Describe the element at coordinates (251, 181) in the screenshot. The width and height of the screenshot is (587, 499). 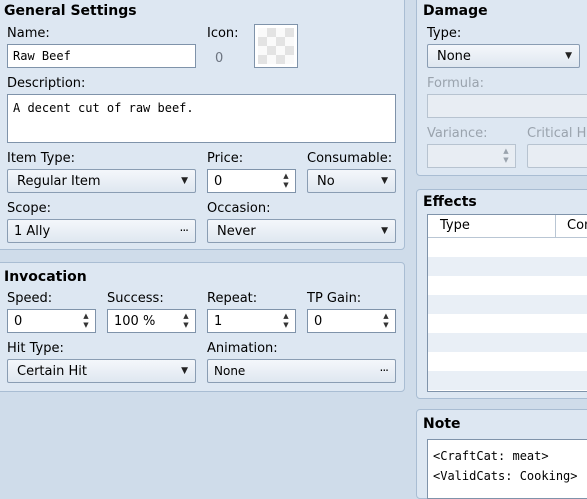
I see `price-spinner: 0 ▲ ▼` at that location.